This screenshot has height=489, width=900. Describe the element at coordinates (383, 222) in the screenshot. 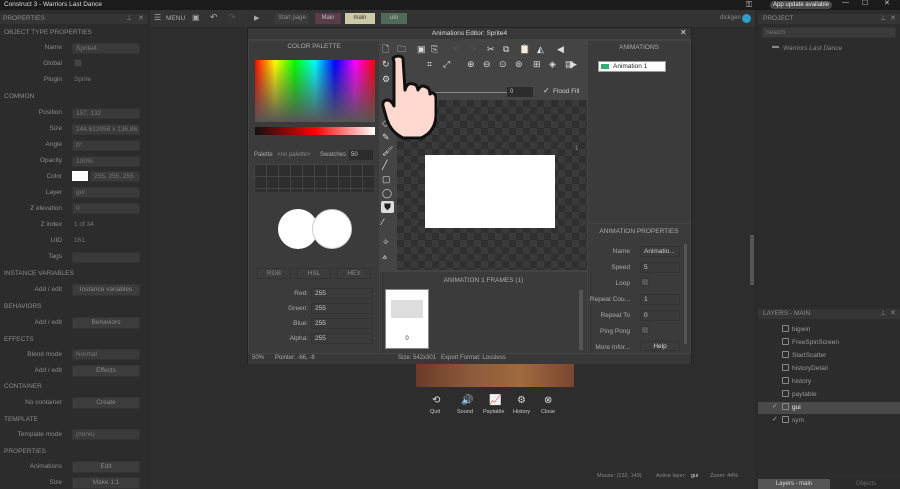

I see `eyedropper-icon: ⁄` at that location.